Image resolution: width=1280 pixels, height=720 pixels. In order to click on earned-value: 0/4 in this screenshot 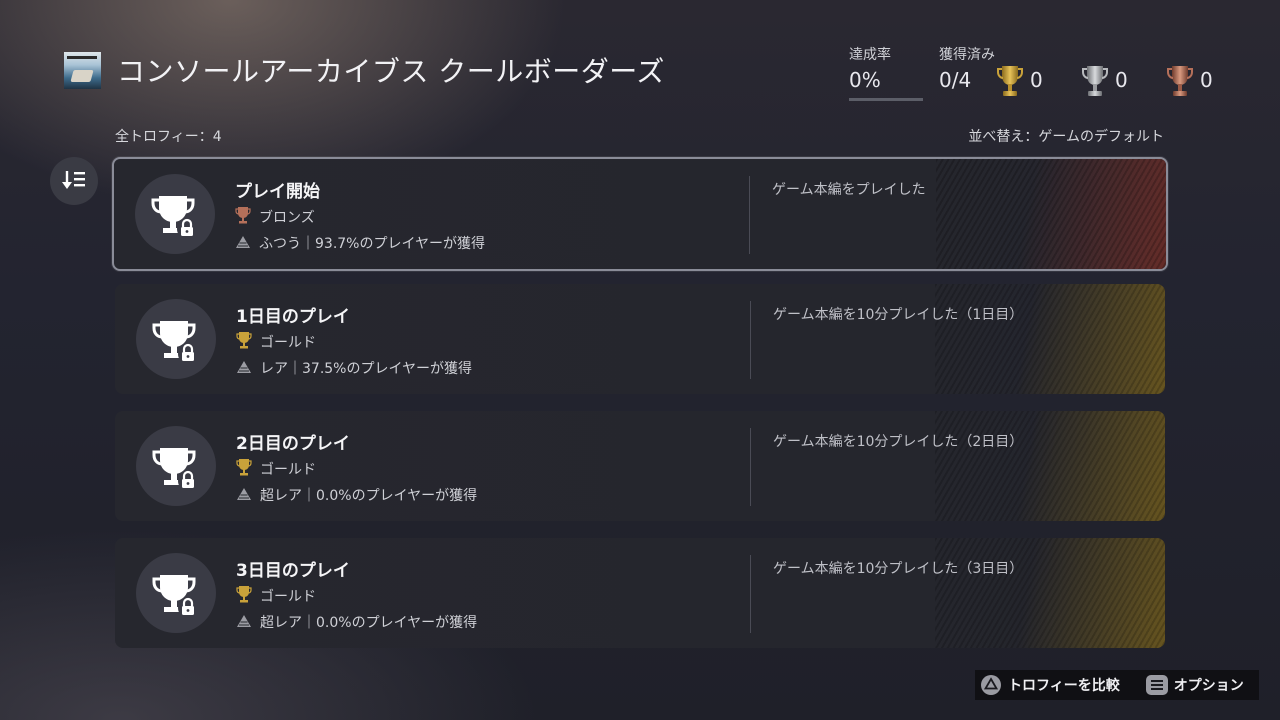, I will do `click(955, 80)`.